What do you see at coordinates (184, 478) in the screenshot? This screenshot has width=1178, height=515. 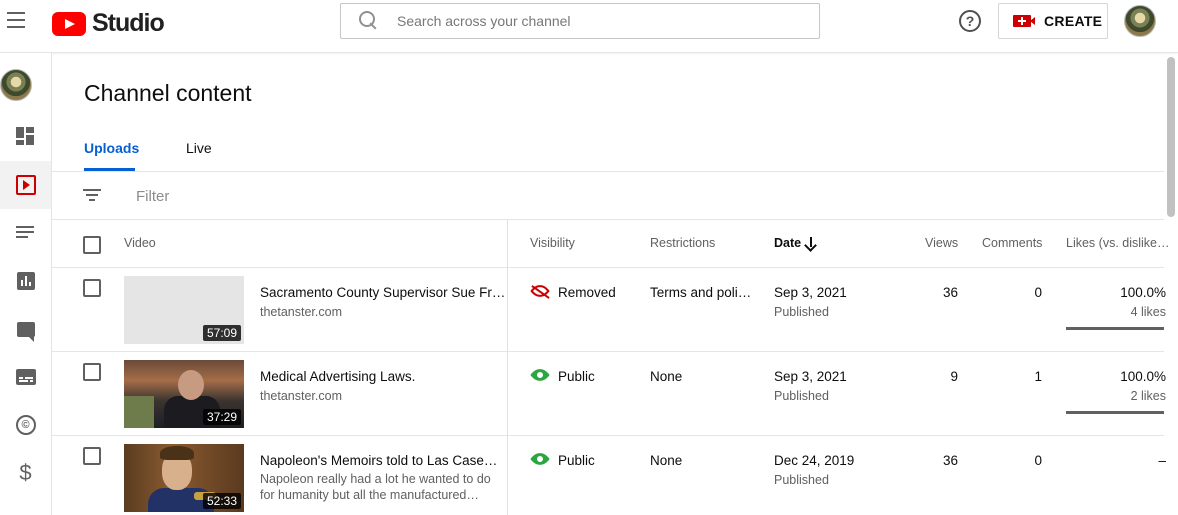 I see `video-thumbnail: 52:33` at bounding box center [184, 478].